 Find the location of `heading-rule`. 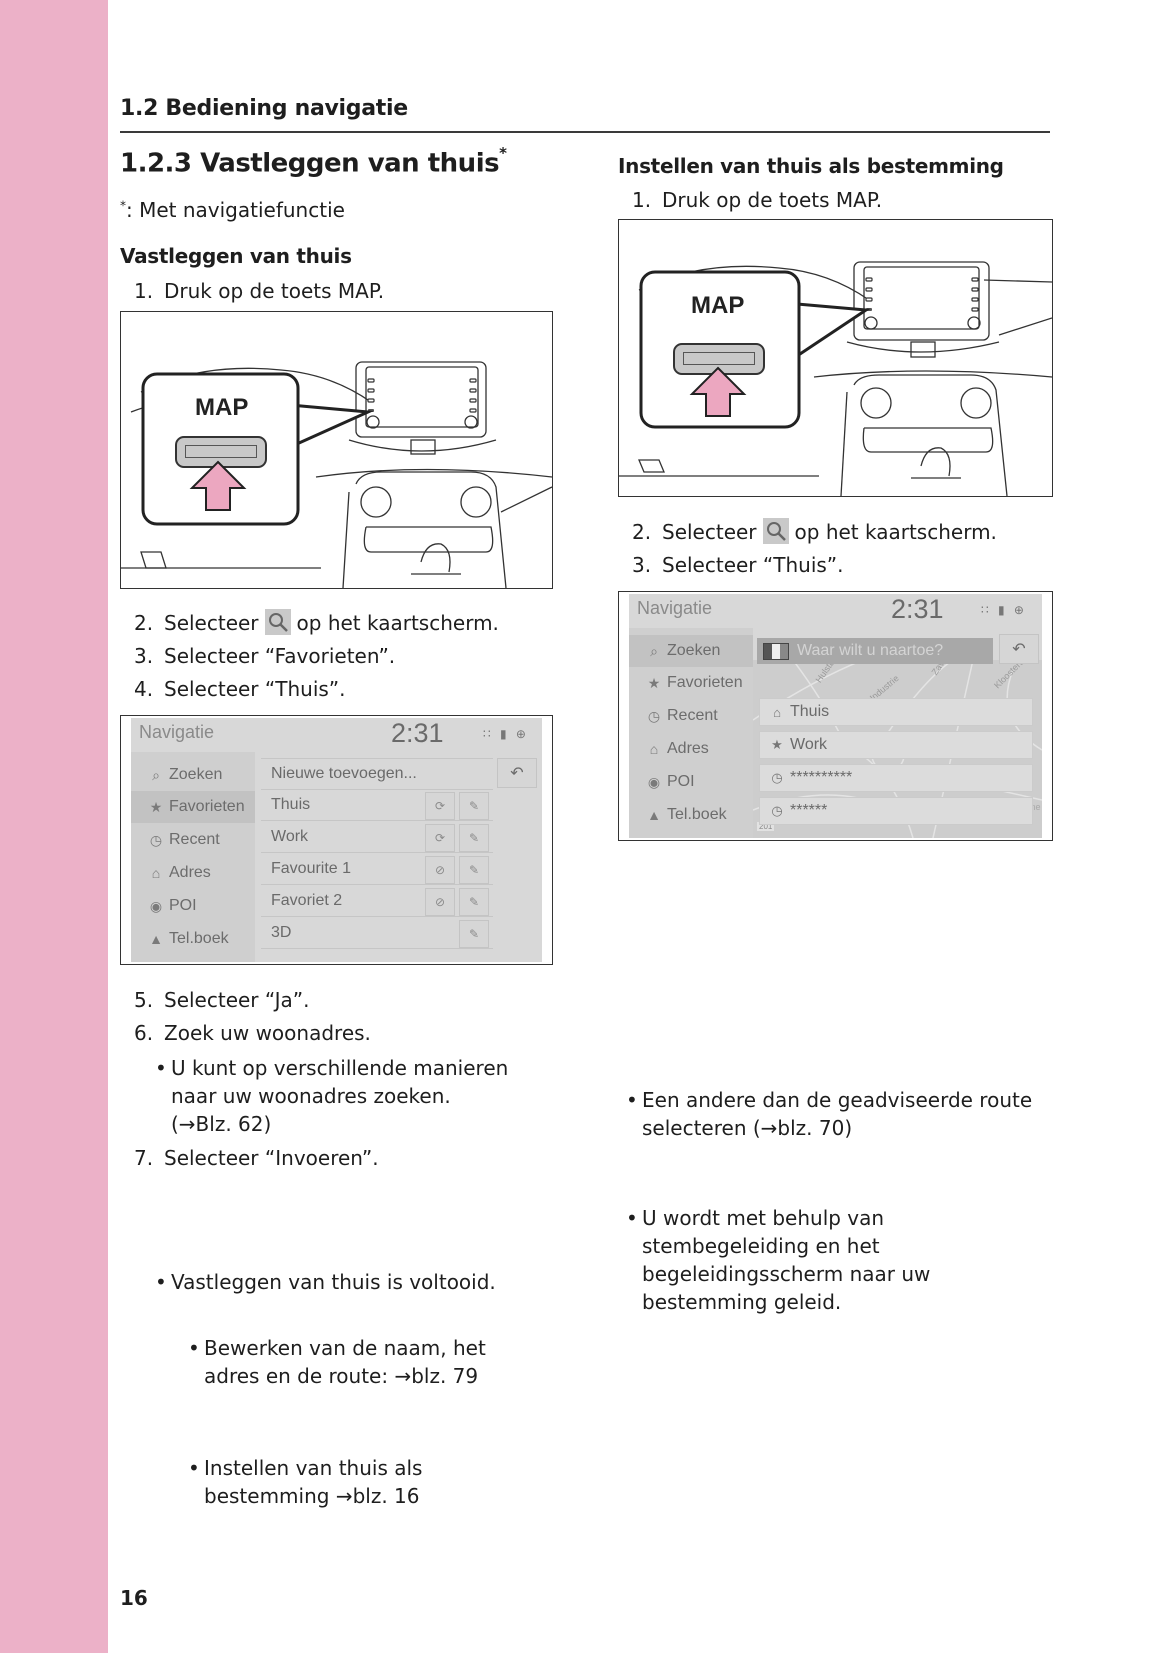

heading-rule is located at coordinates (585, 132).